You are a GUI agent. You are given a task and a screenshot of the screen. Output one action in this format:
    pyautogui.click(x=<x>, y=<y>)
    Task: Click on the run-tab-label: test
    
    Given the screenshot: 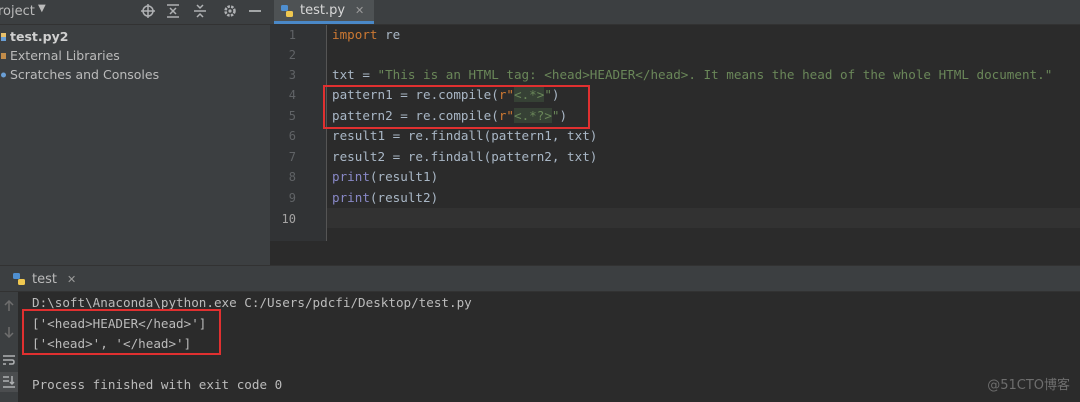 What is the action you would take?
    pyautogui.click(x=44, y=279)
    